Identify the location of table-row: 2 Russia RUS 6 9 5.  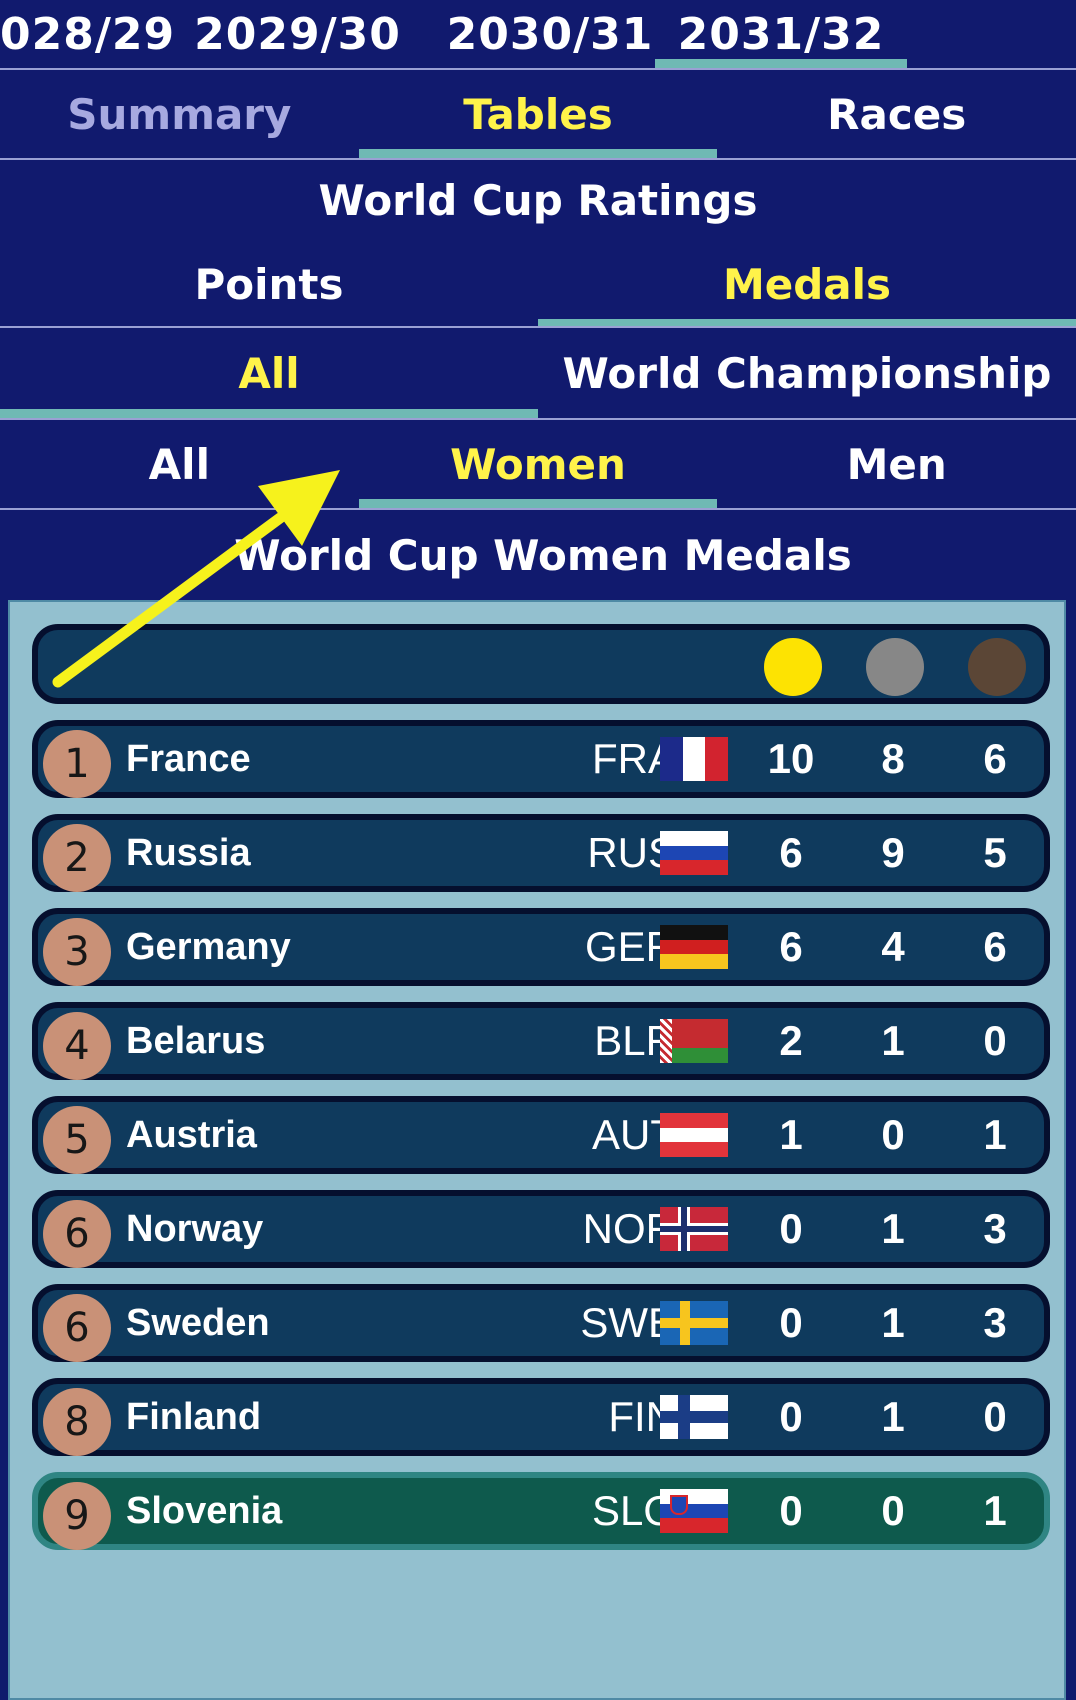
(541, 853).